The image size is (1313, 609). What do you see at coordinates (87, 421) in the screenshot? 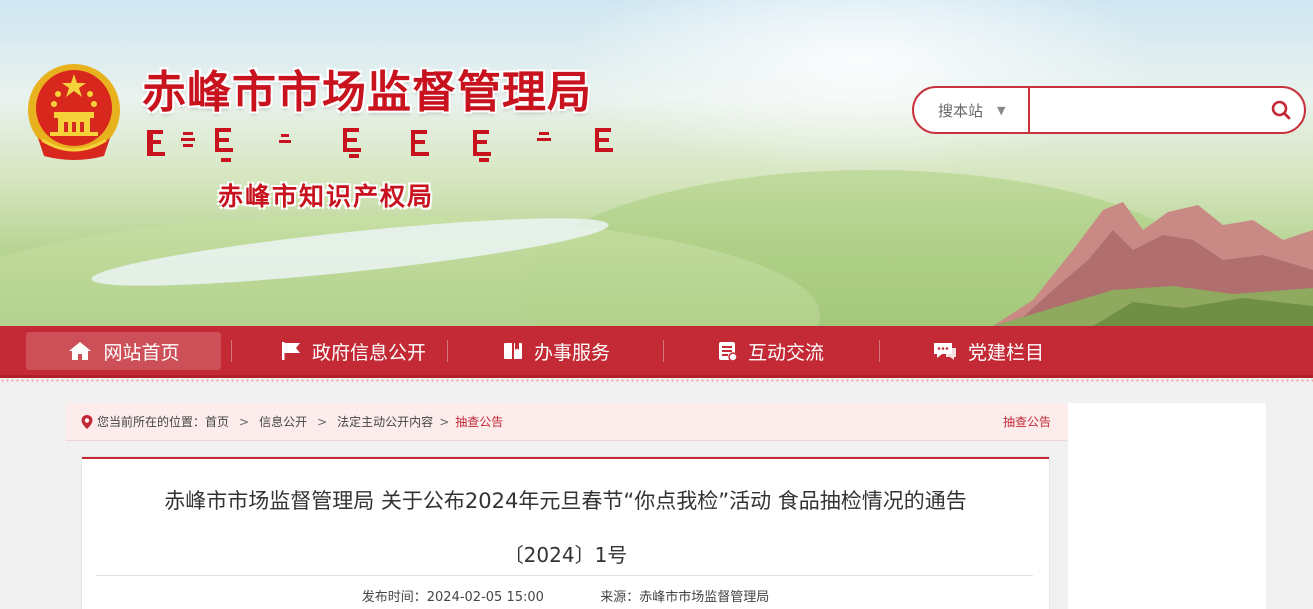
I see `location-pin-icon` at bounding box center [87, 421].